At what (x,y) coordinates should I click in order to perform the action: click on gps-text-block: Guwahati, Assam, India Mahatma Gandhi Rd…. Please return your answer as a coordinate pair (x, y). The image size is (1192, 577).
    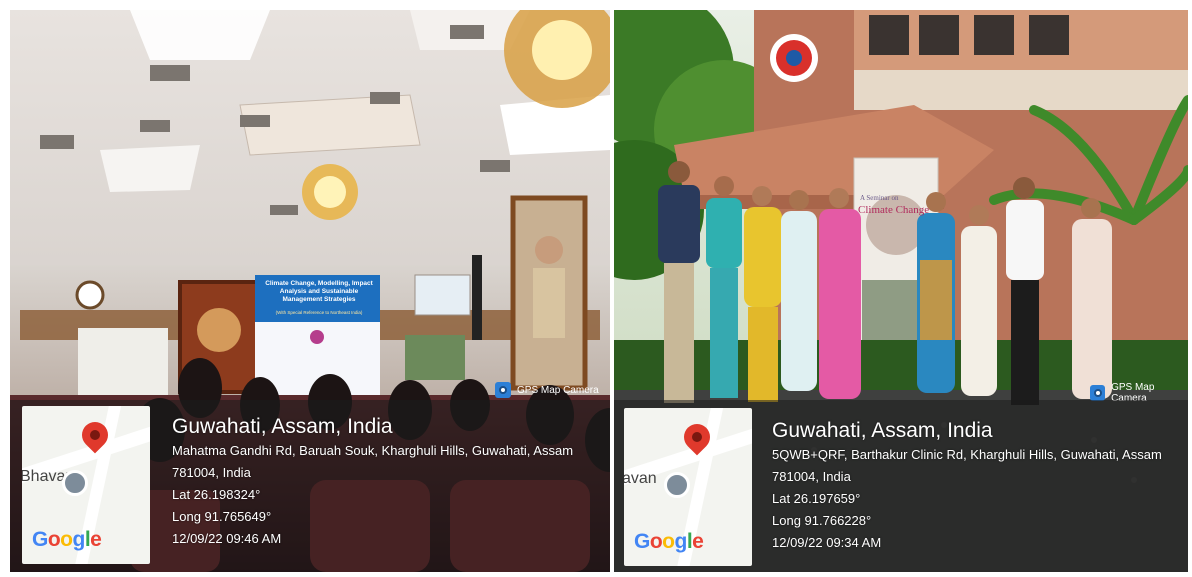
    Looking at the image, I should click on (372, 482).